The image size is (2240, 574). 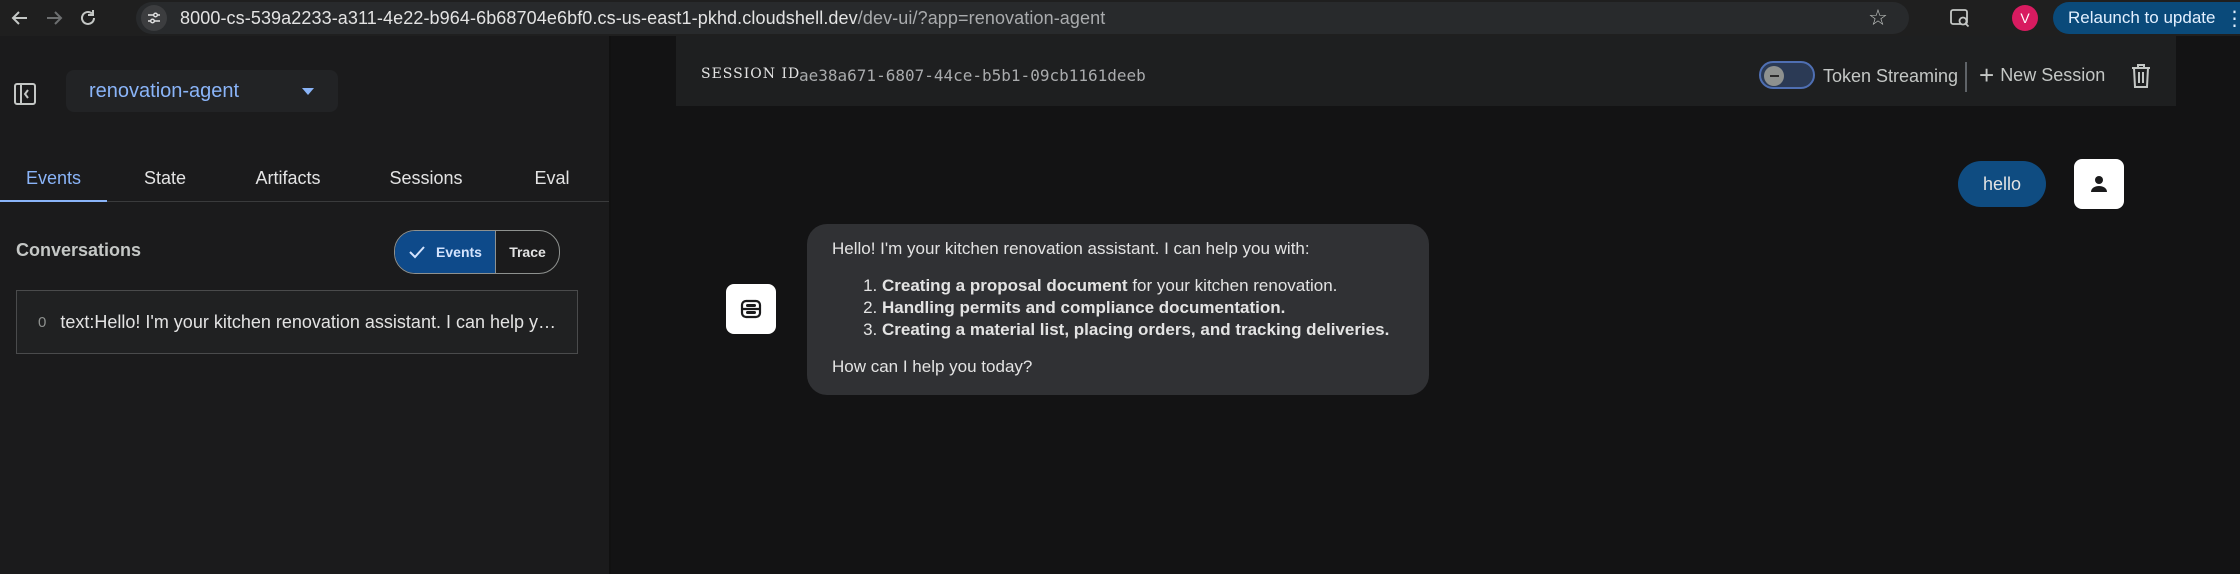 I want to click on app-selector: renovation-agent, so click(x=202, y=91).